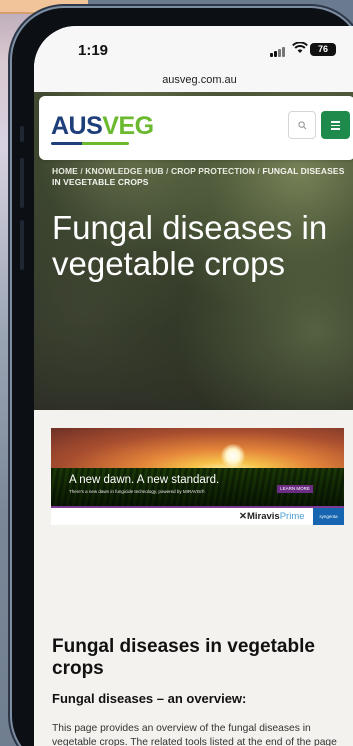 Image resolution: width=353 pixels, height=746 pixels. I want to click on status-time: 1:19, so click(93, 50).